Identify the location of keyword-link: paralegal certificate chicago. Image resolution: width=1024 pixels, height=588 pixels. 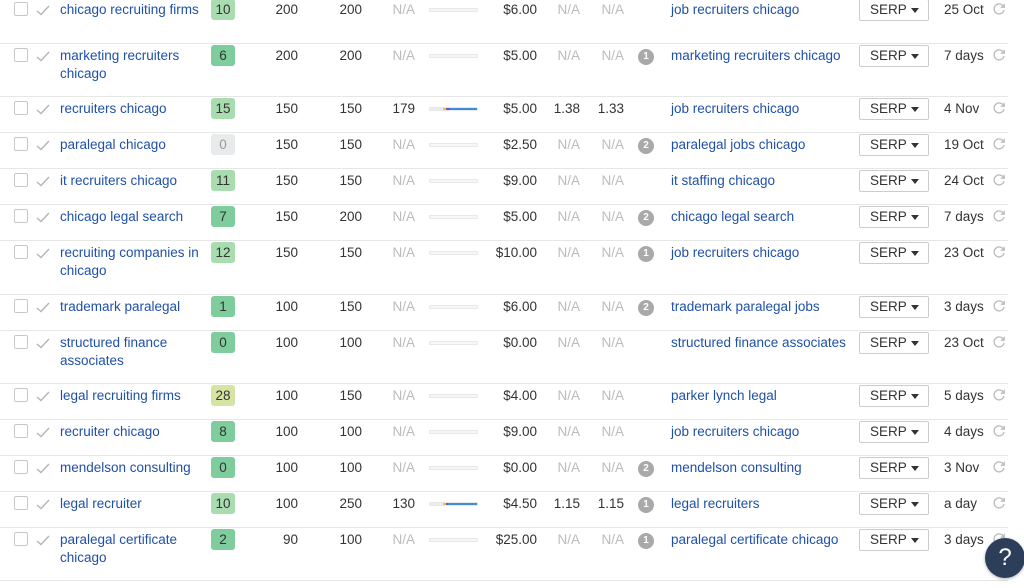
(132, 549).